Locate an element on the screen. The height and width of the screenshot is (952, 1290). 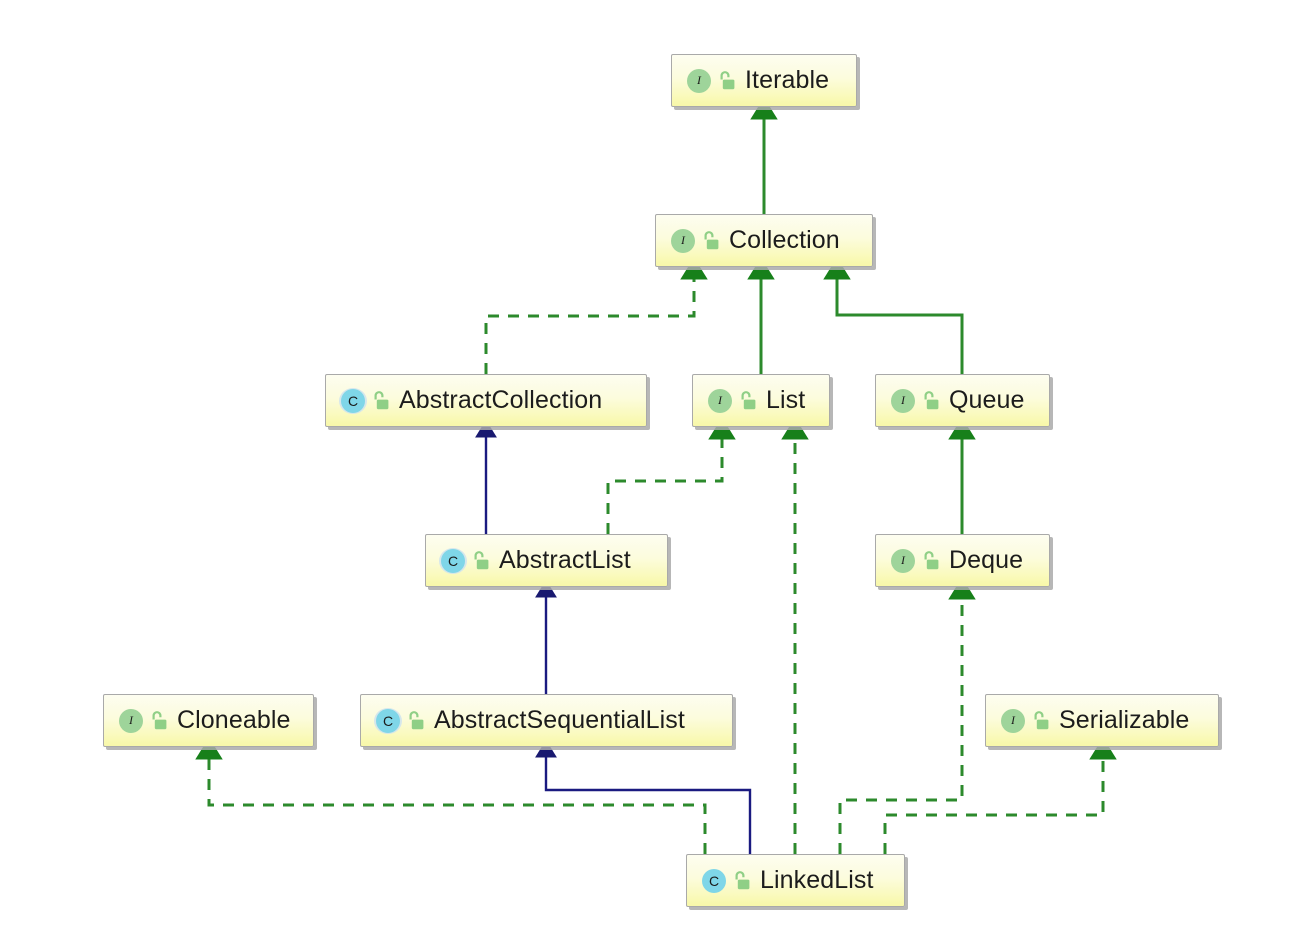
uml-node-label: AbstractList is located at coordinates (565, 560).